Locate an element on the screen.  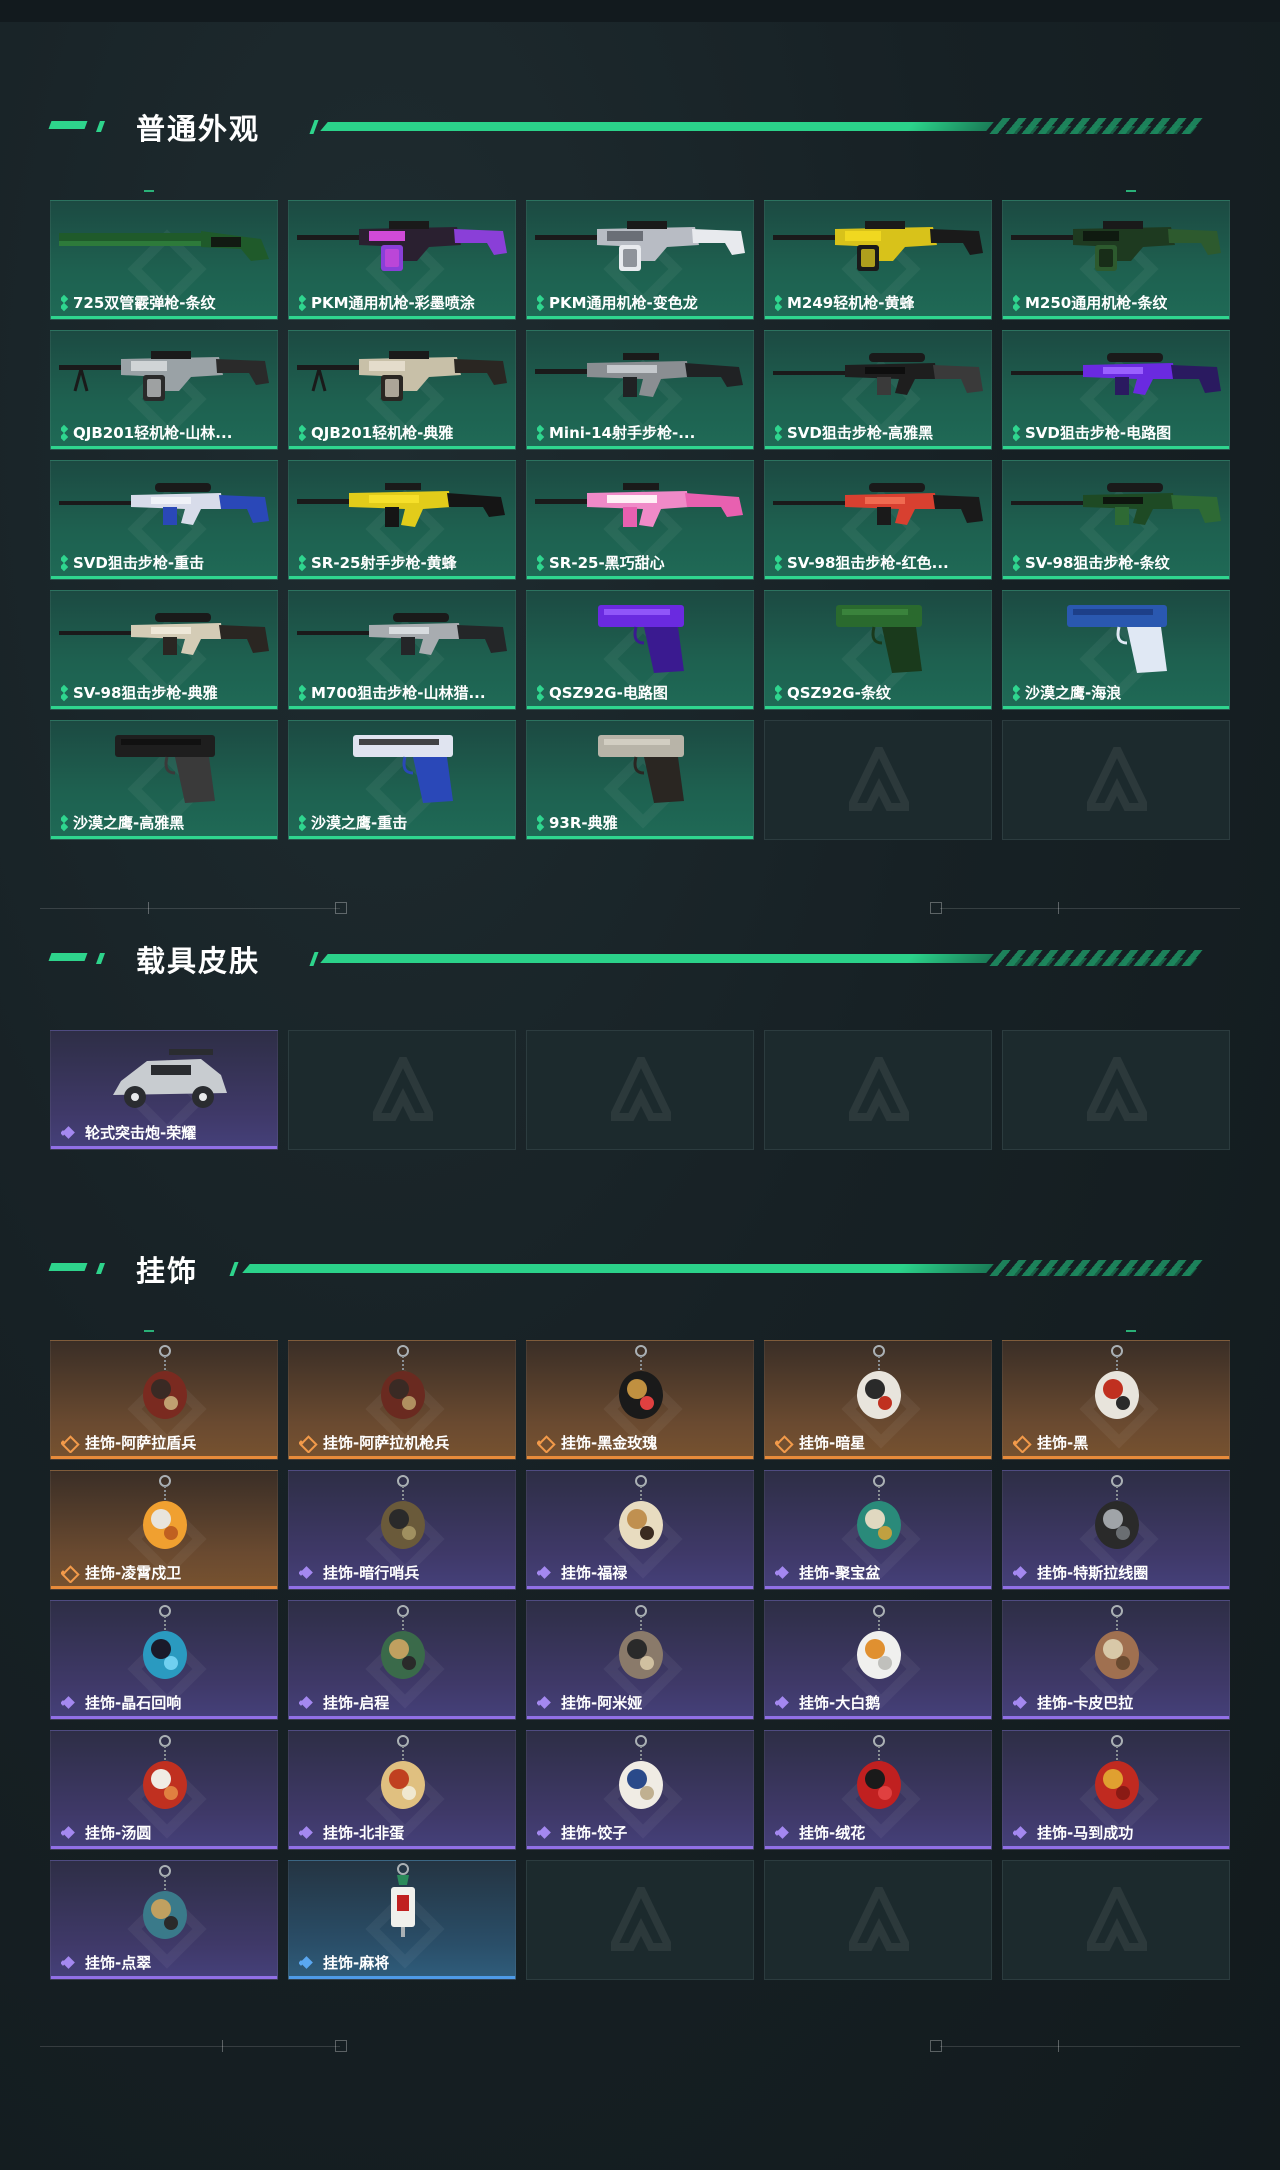
item-card: 挂饰-黑金玫瑰 is located at coordinates (640, 1400).